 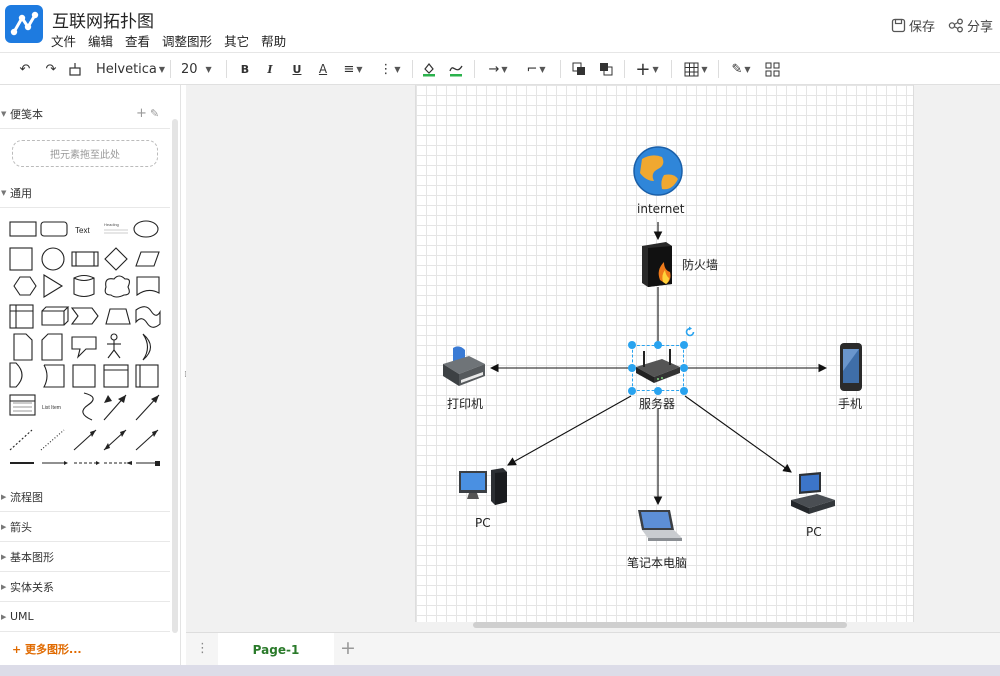 I want to click on waypoint-style-icon: ⌐ ▼, so click(x=536, y=69).